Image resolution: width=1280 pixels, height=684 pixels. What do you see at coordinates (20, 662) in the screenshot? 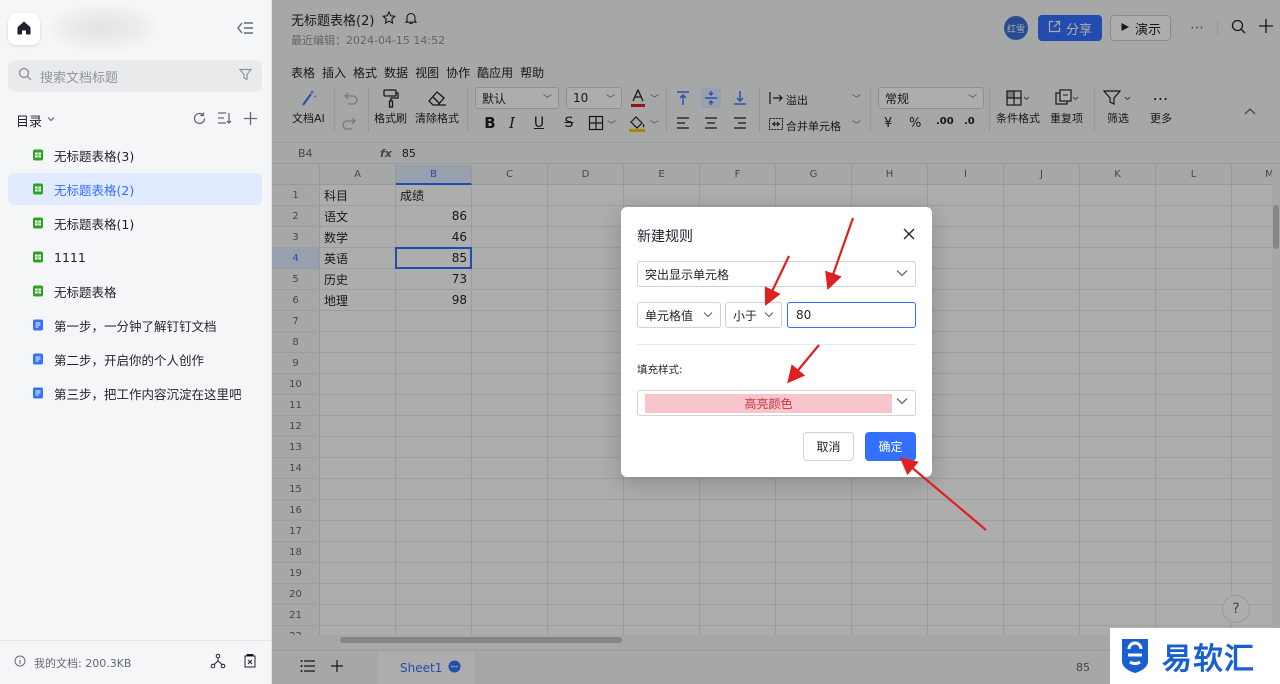
I see `info-icon` at bounding box center [20, 662].